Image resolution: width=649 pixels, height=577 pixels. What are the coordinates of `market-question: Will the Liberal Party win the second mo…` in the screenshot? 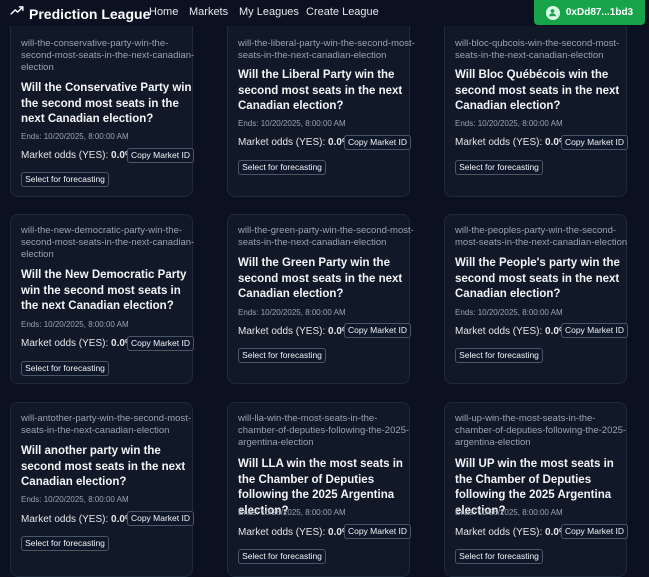 It's located at (320, 90).